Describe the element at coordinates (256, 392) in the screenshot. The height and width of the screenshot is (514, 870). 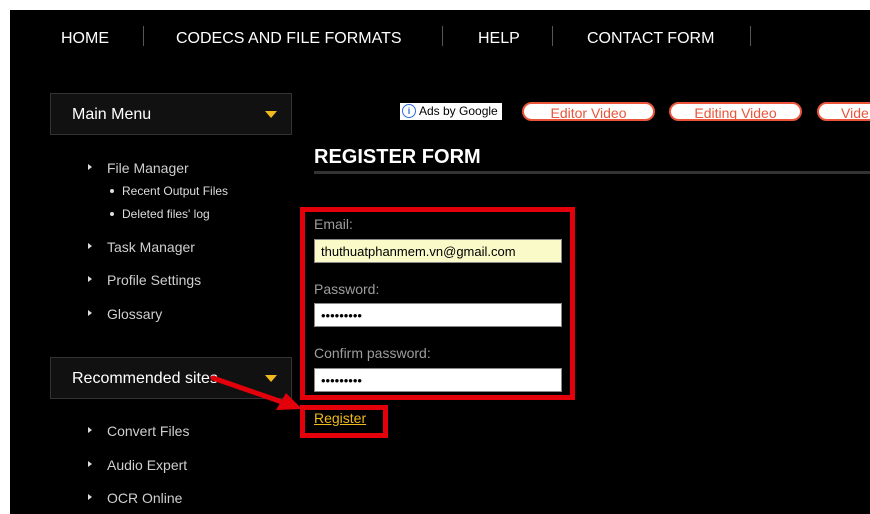
I see `arrow-icon` at that location.